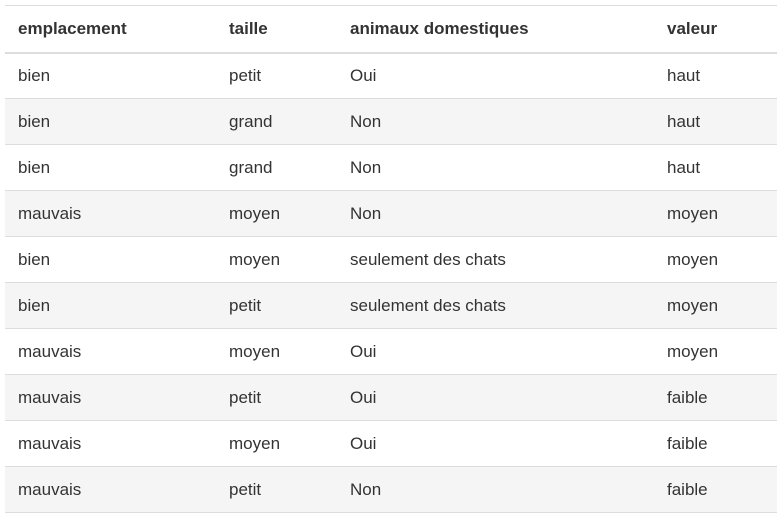  What do you see at coordinates (391, 397) in the screenshot?
I see `table-row: mauvais petit Oui faible` at bounding box center [391, 397].